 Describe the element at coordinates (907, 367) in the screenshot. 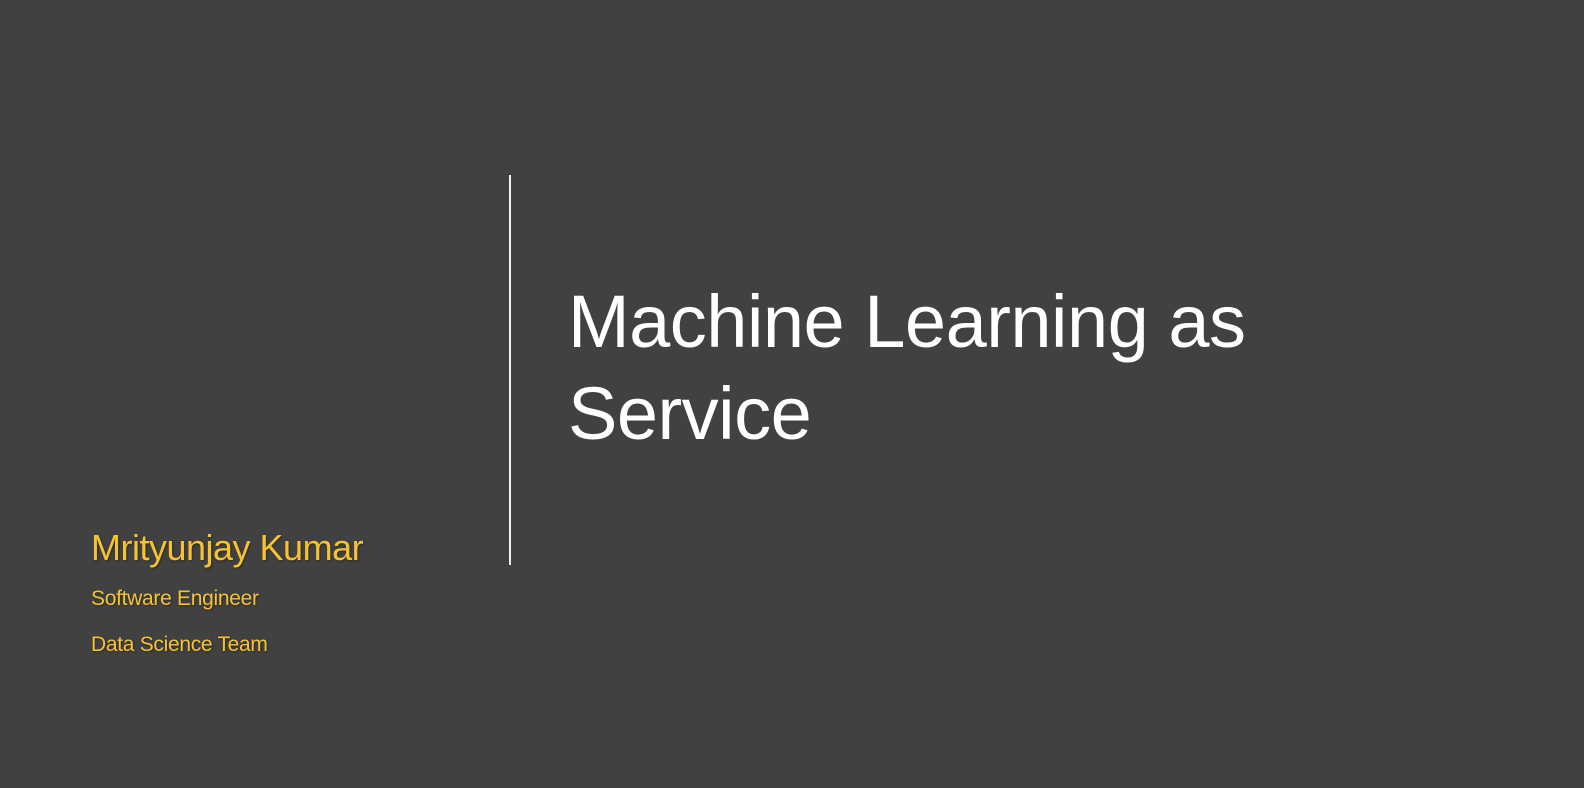

I see `slide-title: Machine Learning as Service` at that location.